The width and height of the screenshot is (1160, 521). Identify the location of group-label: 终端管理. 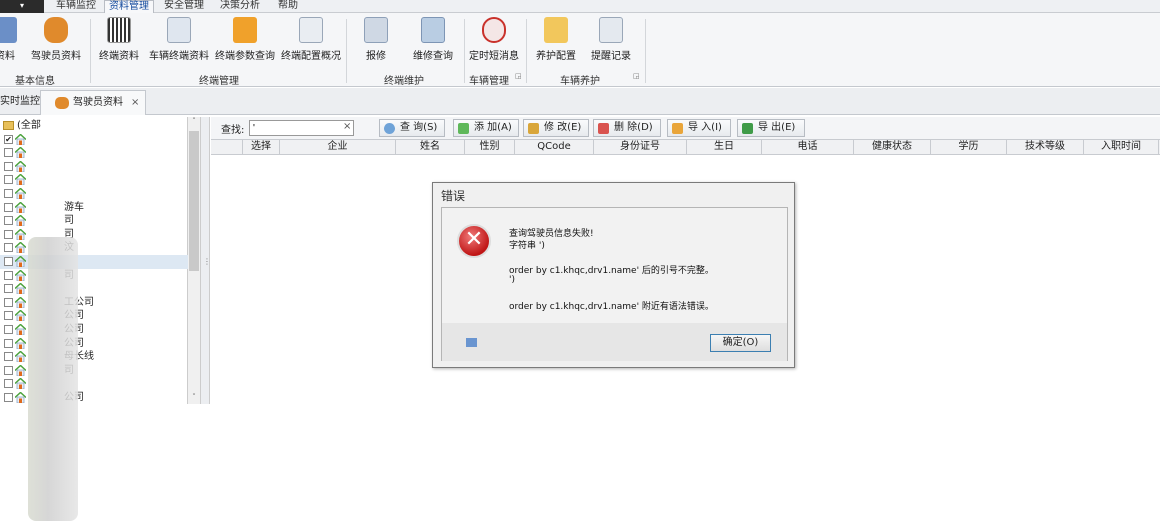
(219, 81).